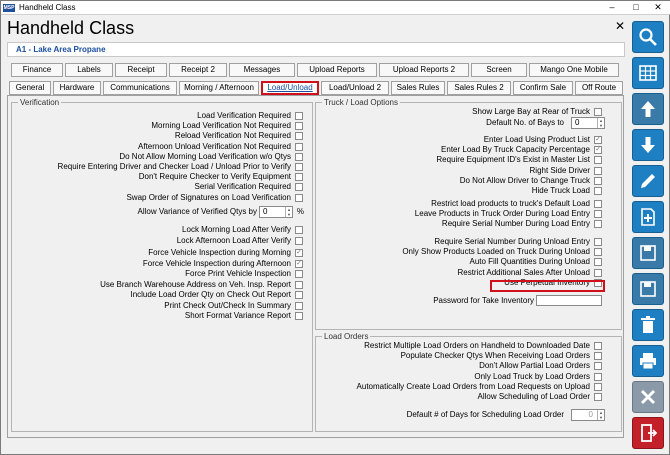  What do you see at coordinates (658, 8) in the screenshot?
I see `close-window-button: ✕` at bounding box center [658, 8].